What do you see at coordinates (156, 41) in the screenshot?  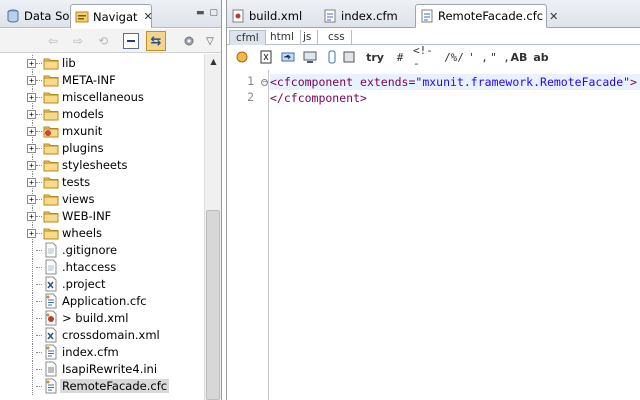 I see `link-with-editor-button: ⇆` at bounding box center [156, 41].